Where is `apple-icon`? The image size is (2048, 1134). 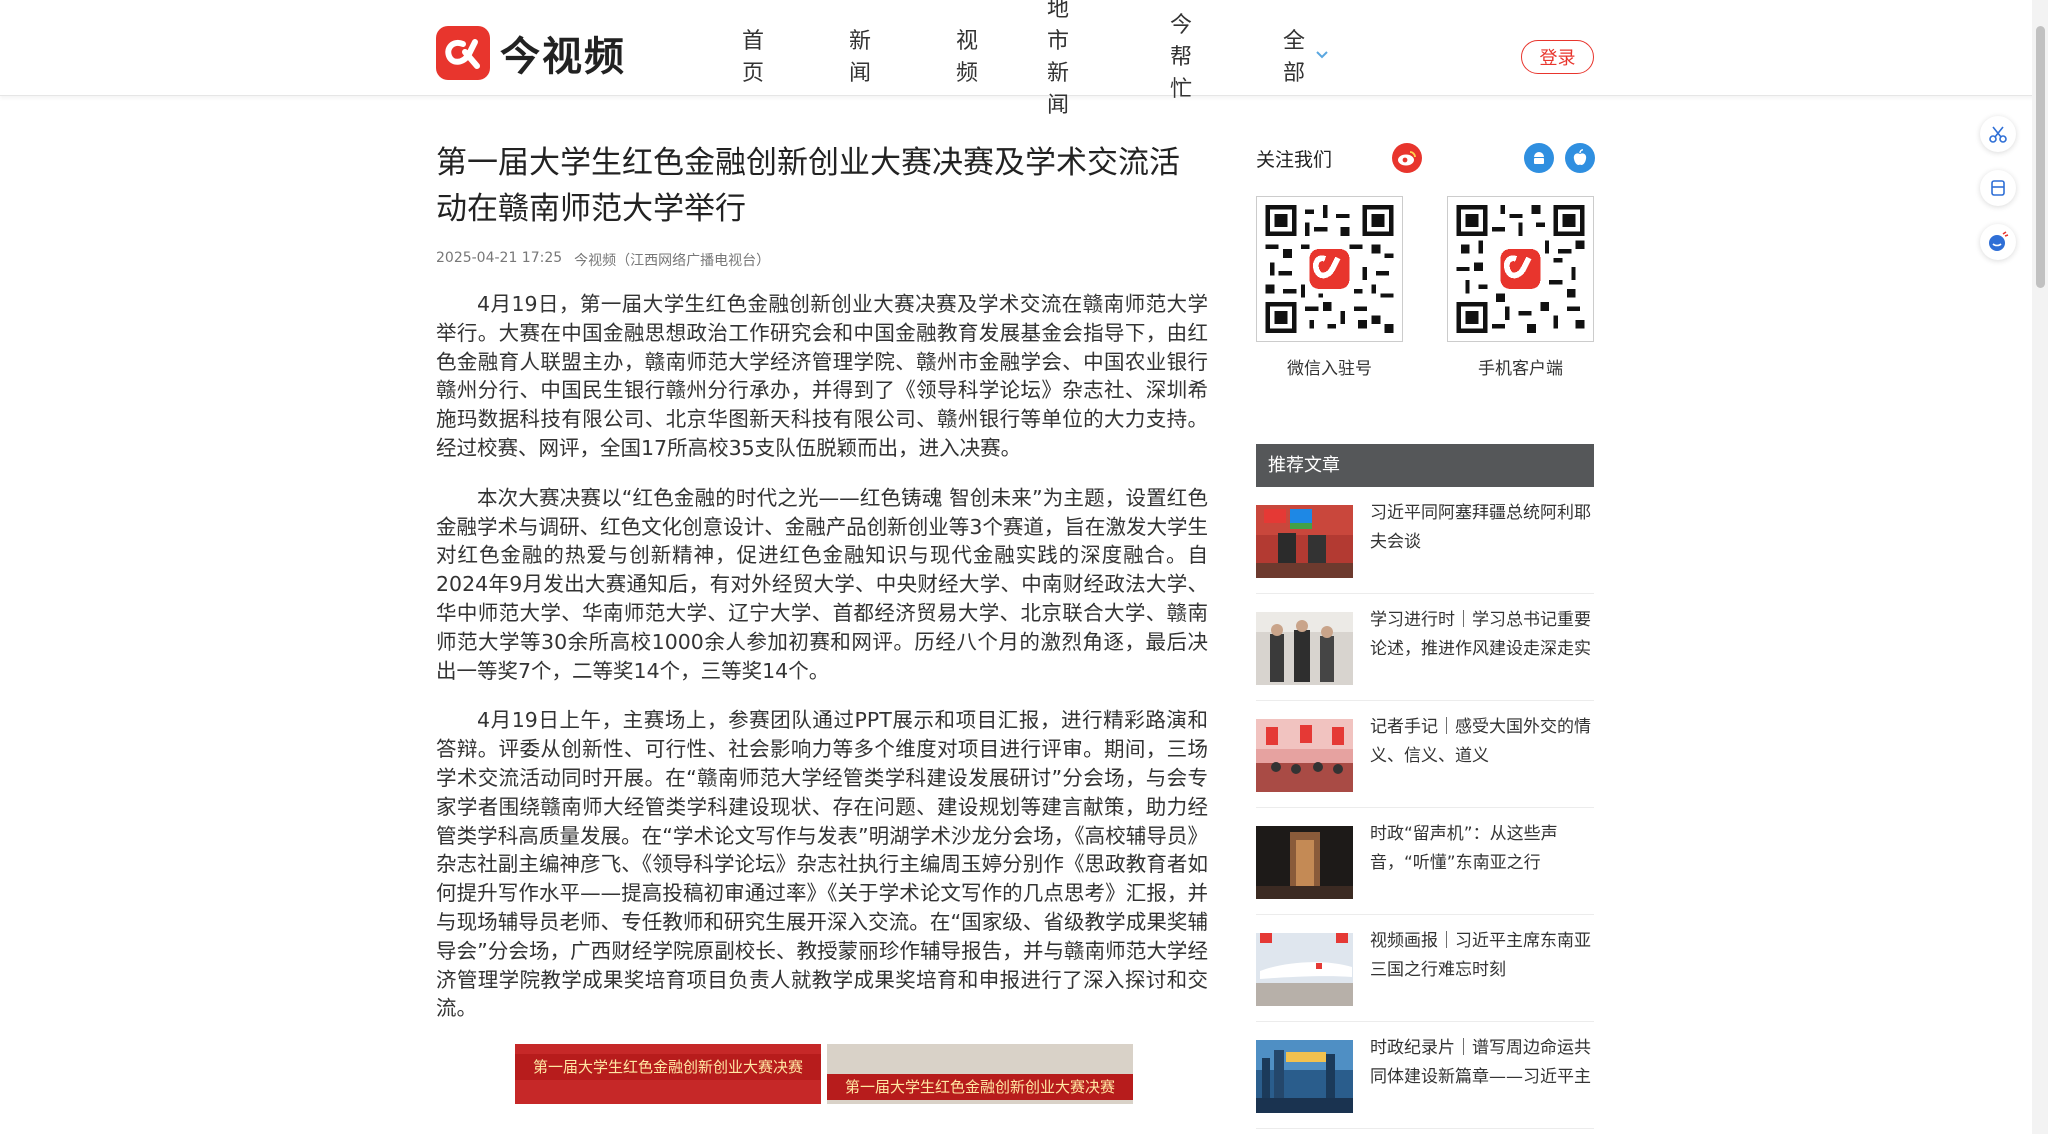
apple-icon is located at coordinates (1580, 158).